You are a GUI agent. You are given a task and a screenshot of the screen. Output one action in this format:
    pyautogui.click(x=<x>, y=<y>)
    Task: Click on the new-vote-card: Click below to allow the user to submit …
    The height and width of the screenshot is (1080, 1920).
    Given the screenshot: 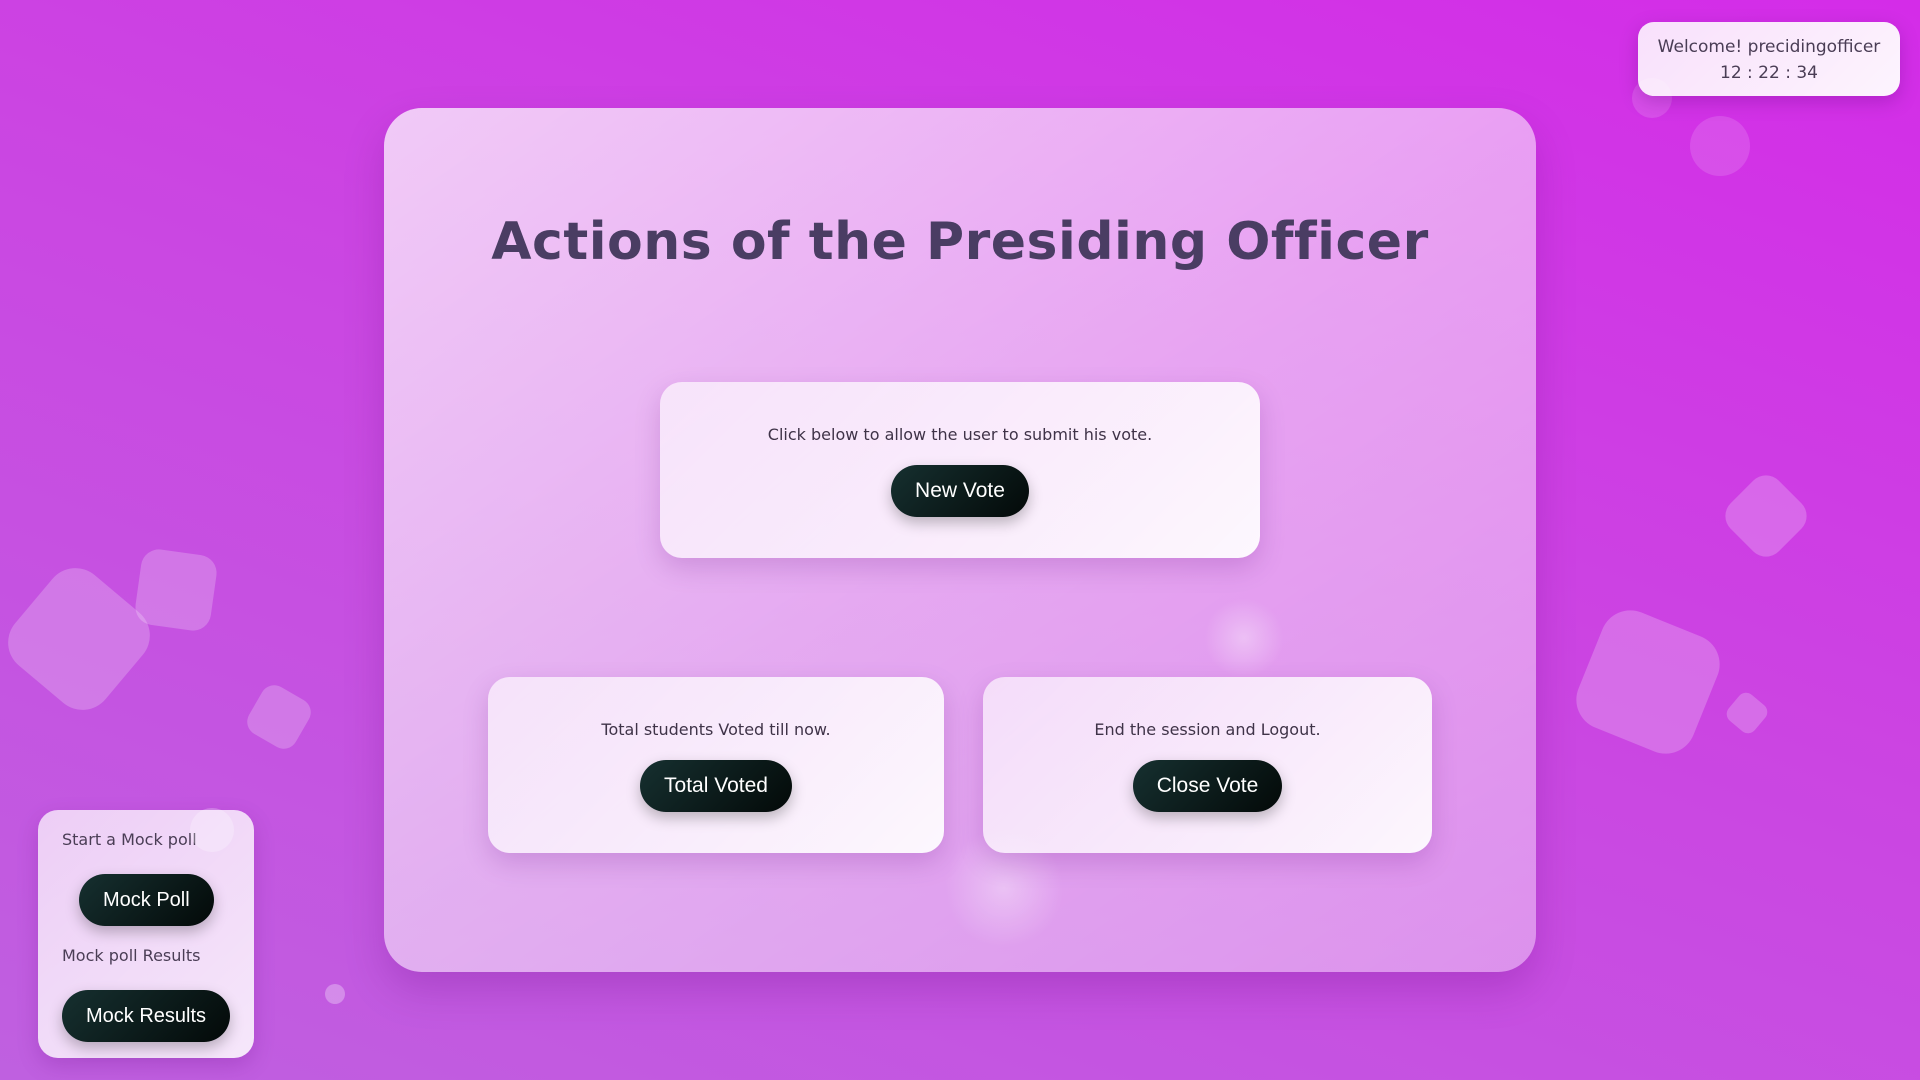 What is the action you would take?
    pyautogui.click(x=960, y=470)
    